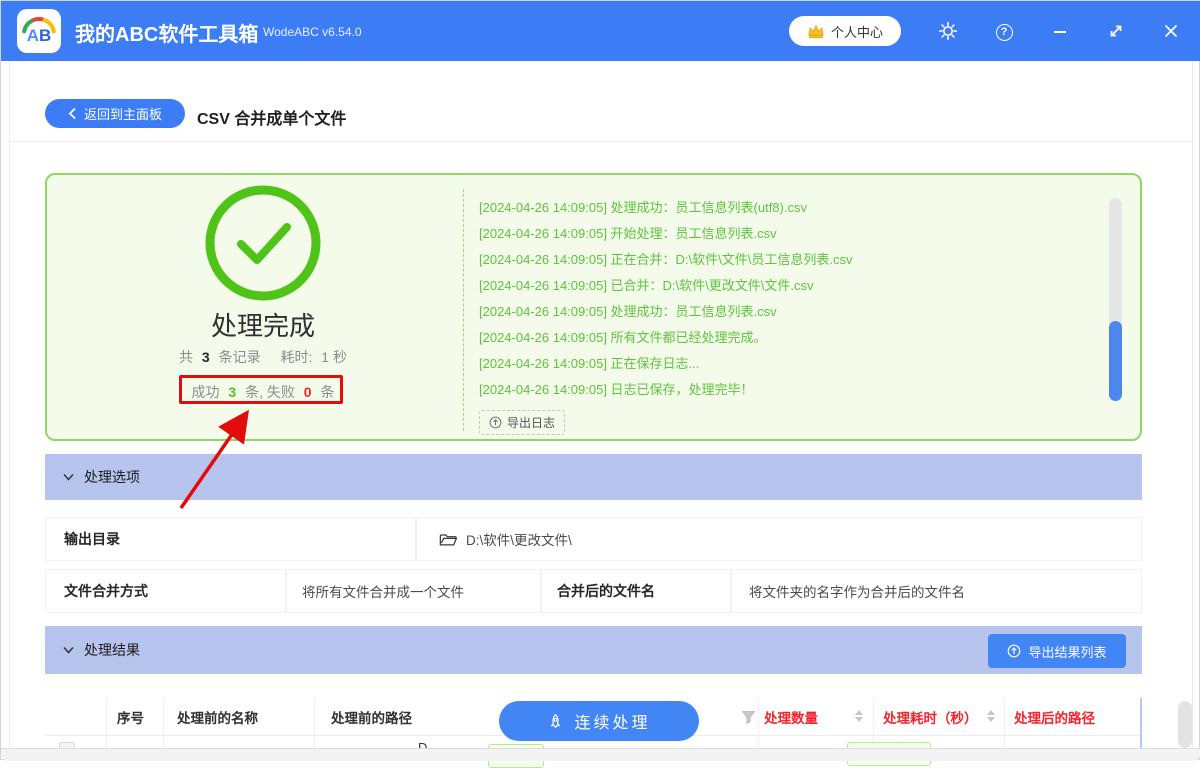 Image resolution: width=1200 pixels, height=768 pixels. What do you see at coordinates (217, 718) in the screenshot?
I see `column-header-name-before: 处理前的名称` at bounding box center [217, 718].